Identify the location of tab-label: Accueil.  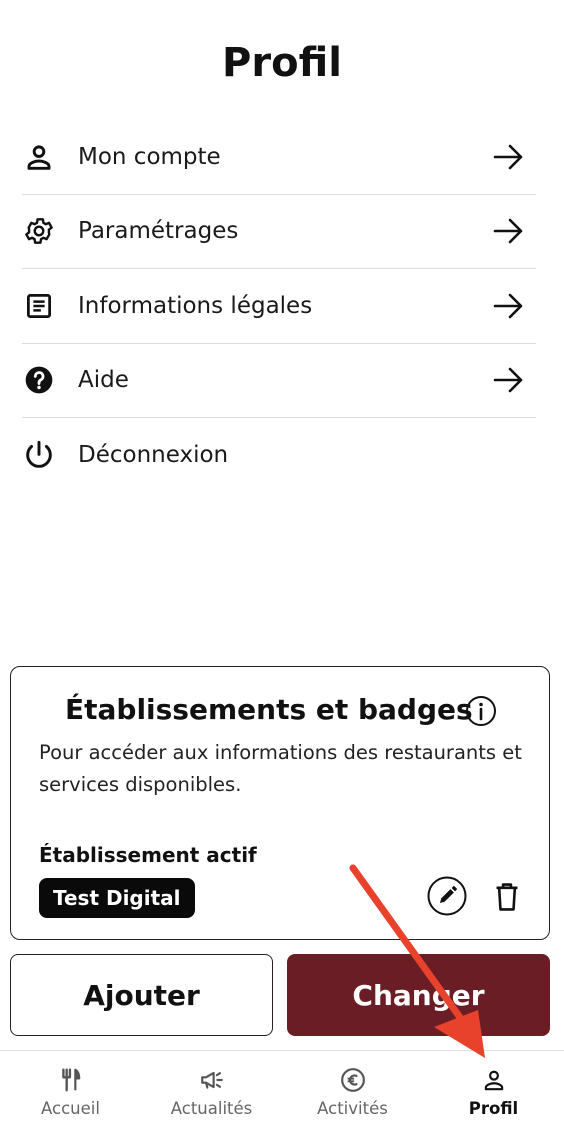
(70, 1108).